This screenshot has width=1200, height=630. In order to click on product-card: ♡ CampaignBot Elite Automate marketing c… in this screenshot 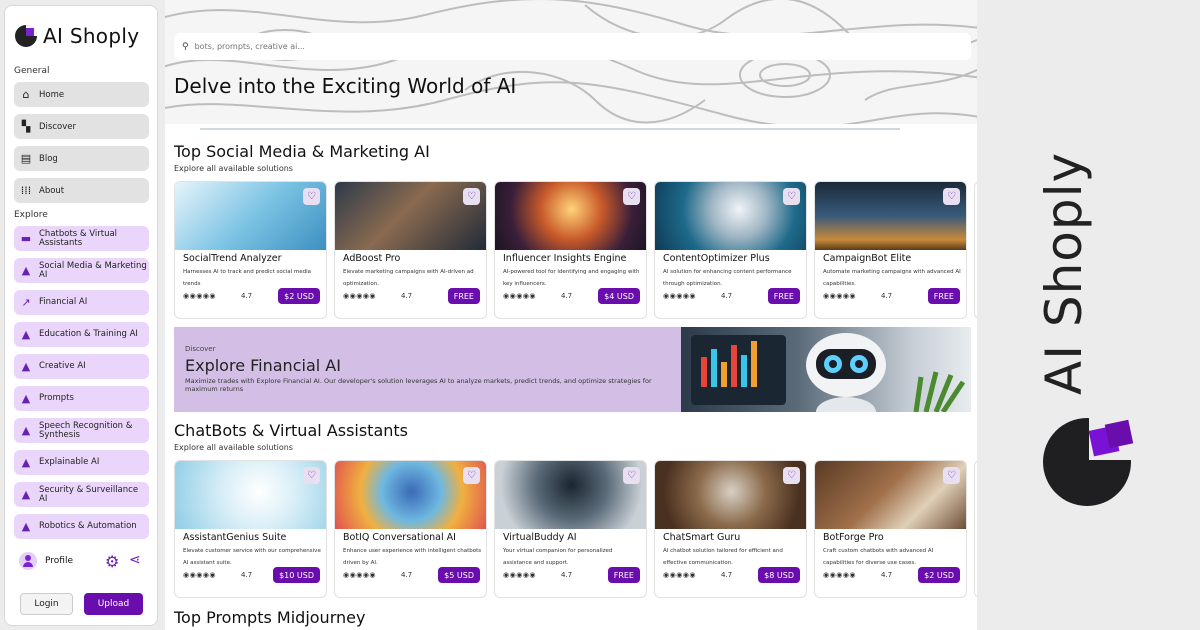, I will do `click(890, 250)`.